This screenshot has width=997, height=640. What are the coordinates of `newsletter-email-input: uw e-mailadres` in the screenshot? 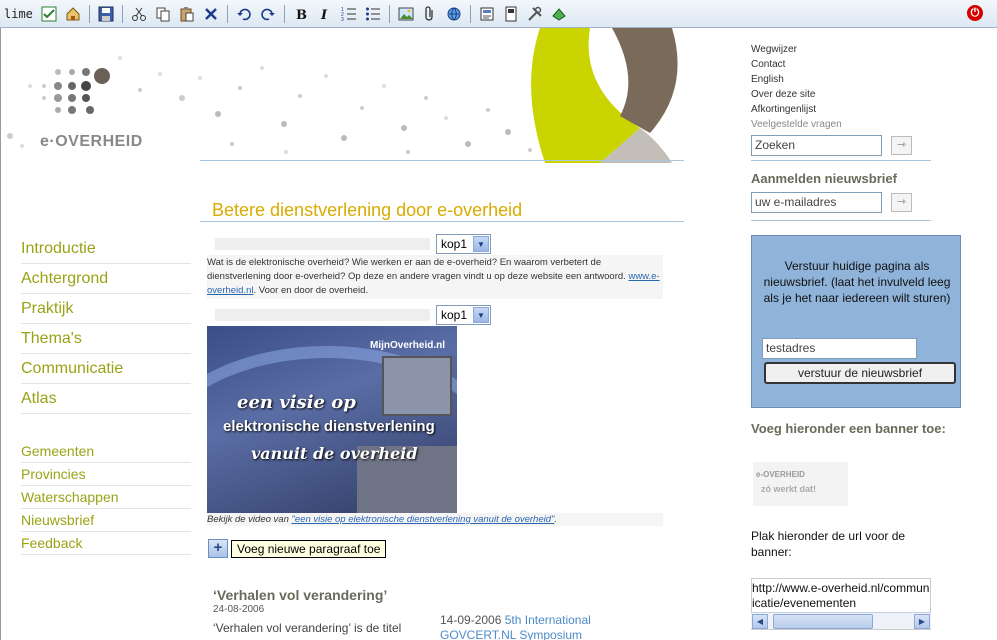 It's located at (816, 202).